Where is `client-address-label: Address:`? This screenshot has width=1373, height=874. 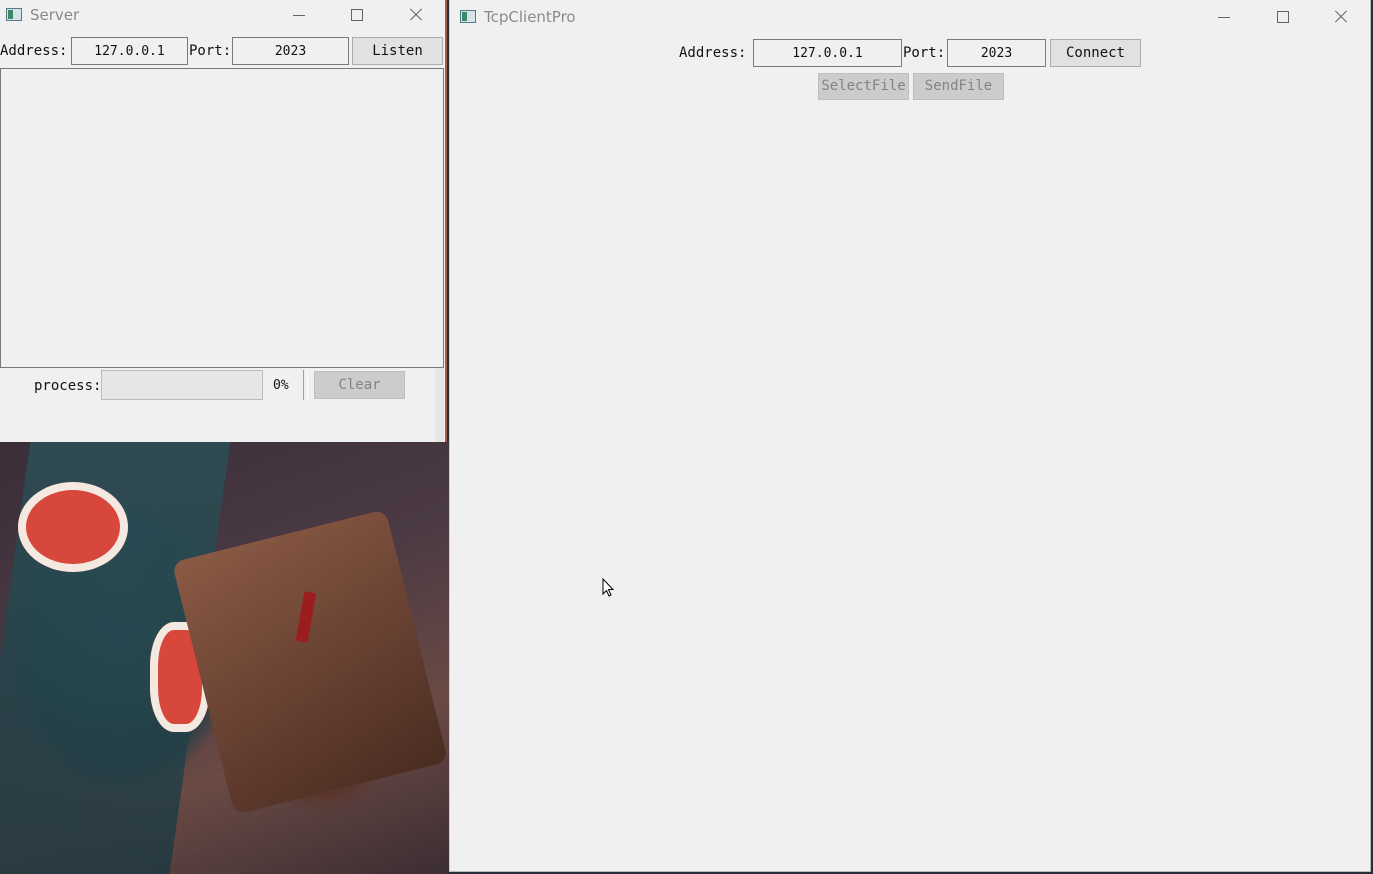
client-address-label: Address: is located at coordinates (713, 53).